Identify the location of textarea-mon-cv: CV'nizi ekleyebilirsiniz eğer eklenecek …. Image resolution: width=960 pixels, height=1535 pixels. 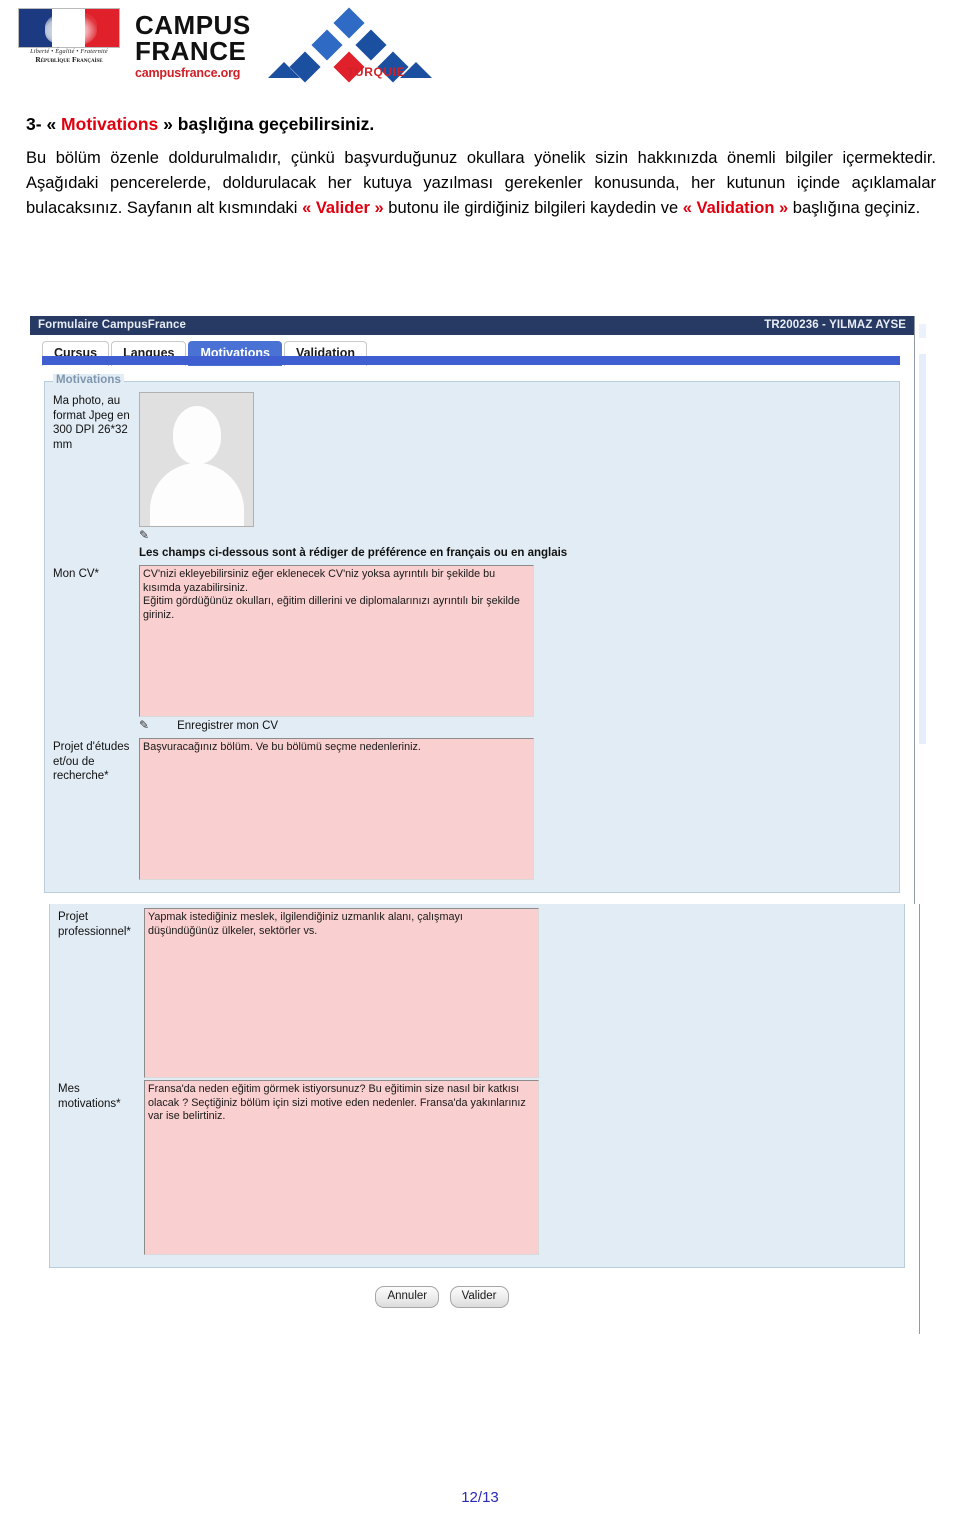
(336, 641).